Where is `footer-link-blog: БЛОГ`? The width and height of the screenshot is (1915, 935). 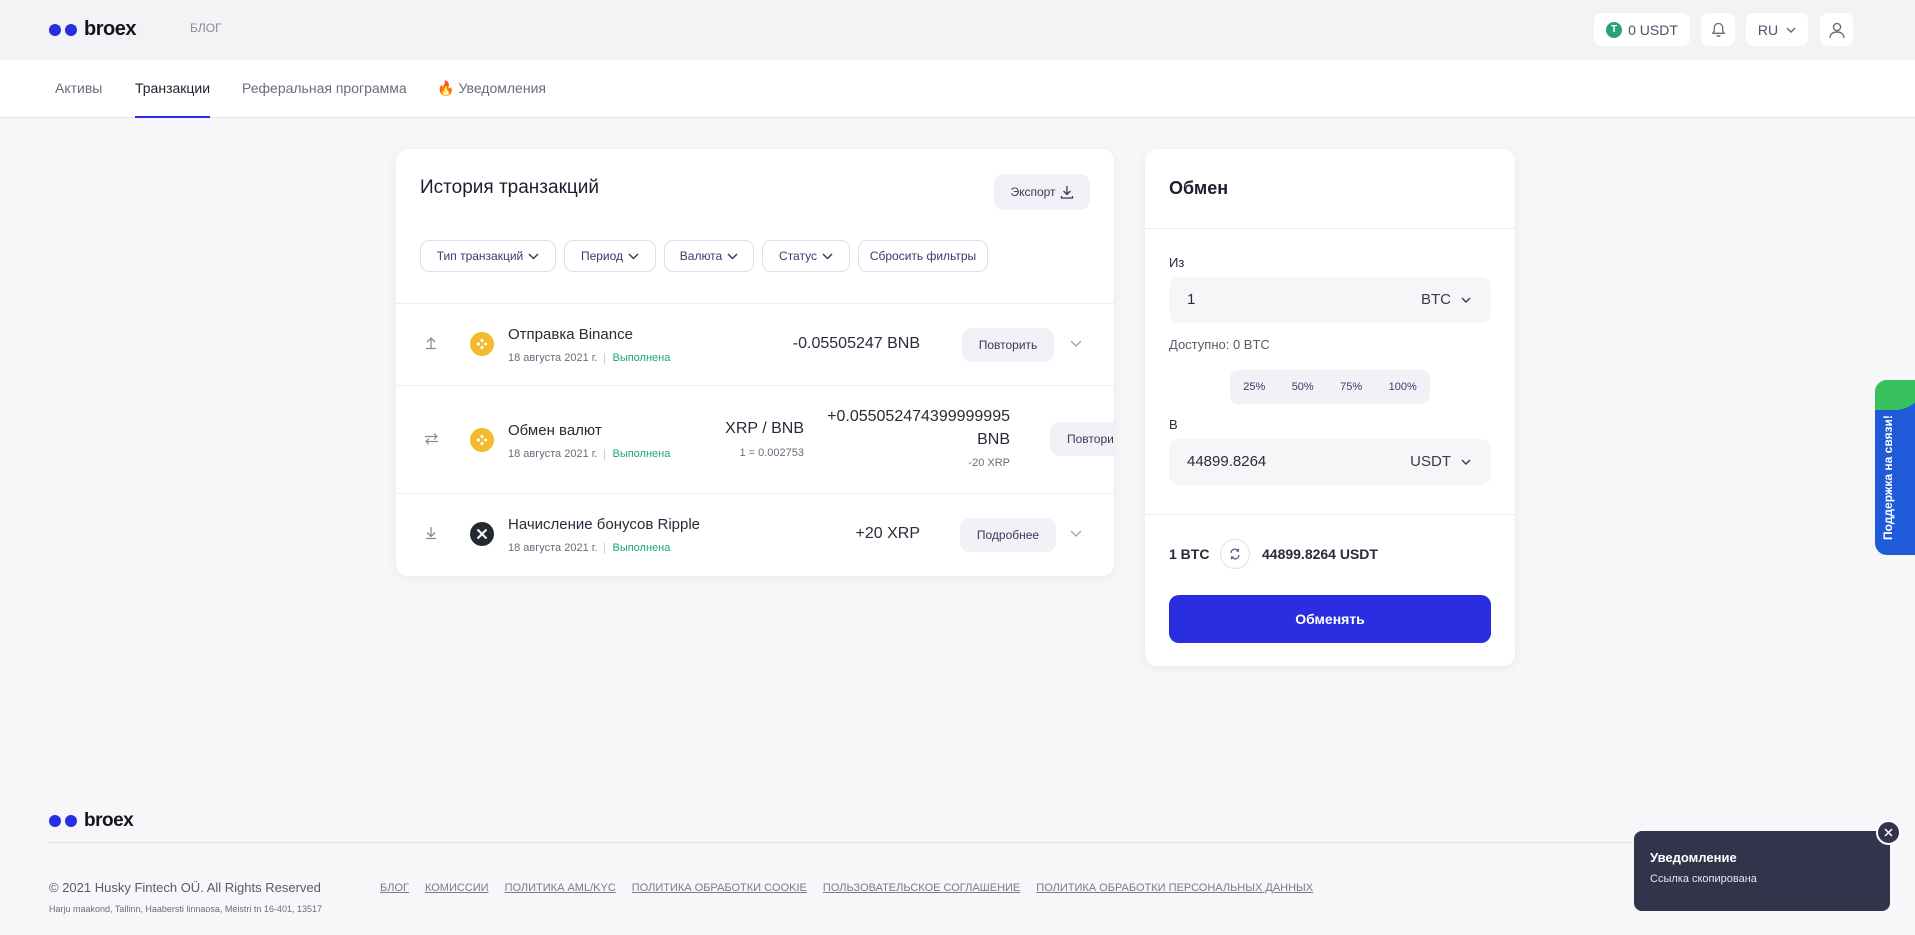
footer-link-blog: БЛОГ is located at coordinates (394, 888).